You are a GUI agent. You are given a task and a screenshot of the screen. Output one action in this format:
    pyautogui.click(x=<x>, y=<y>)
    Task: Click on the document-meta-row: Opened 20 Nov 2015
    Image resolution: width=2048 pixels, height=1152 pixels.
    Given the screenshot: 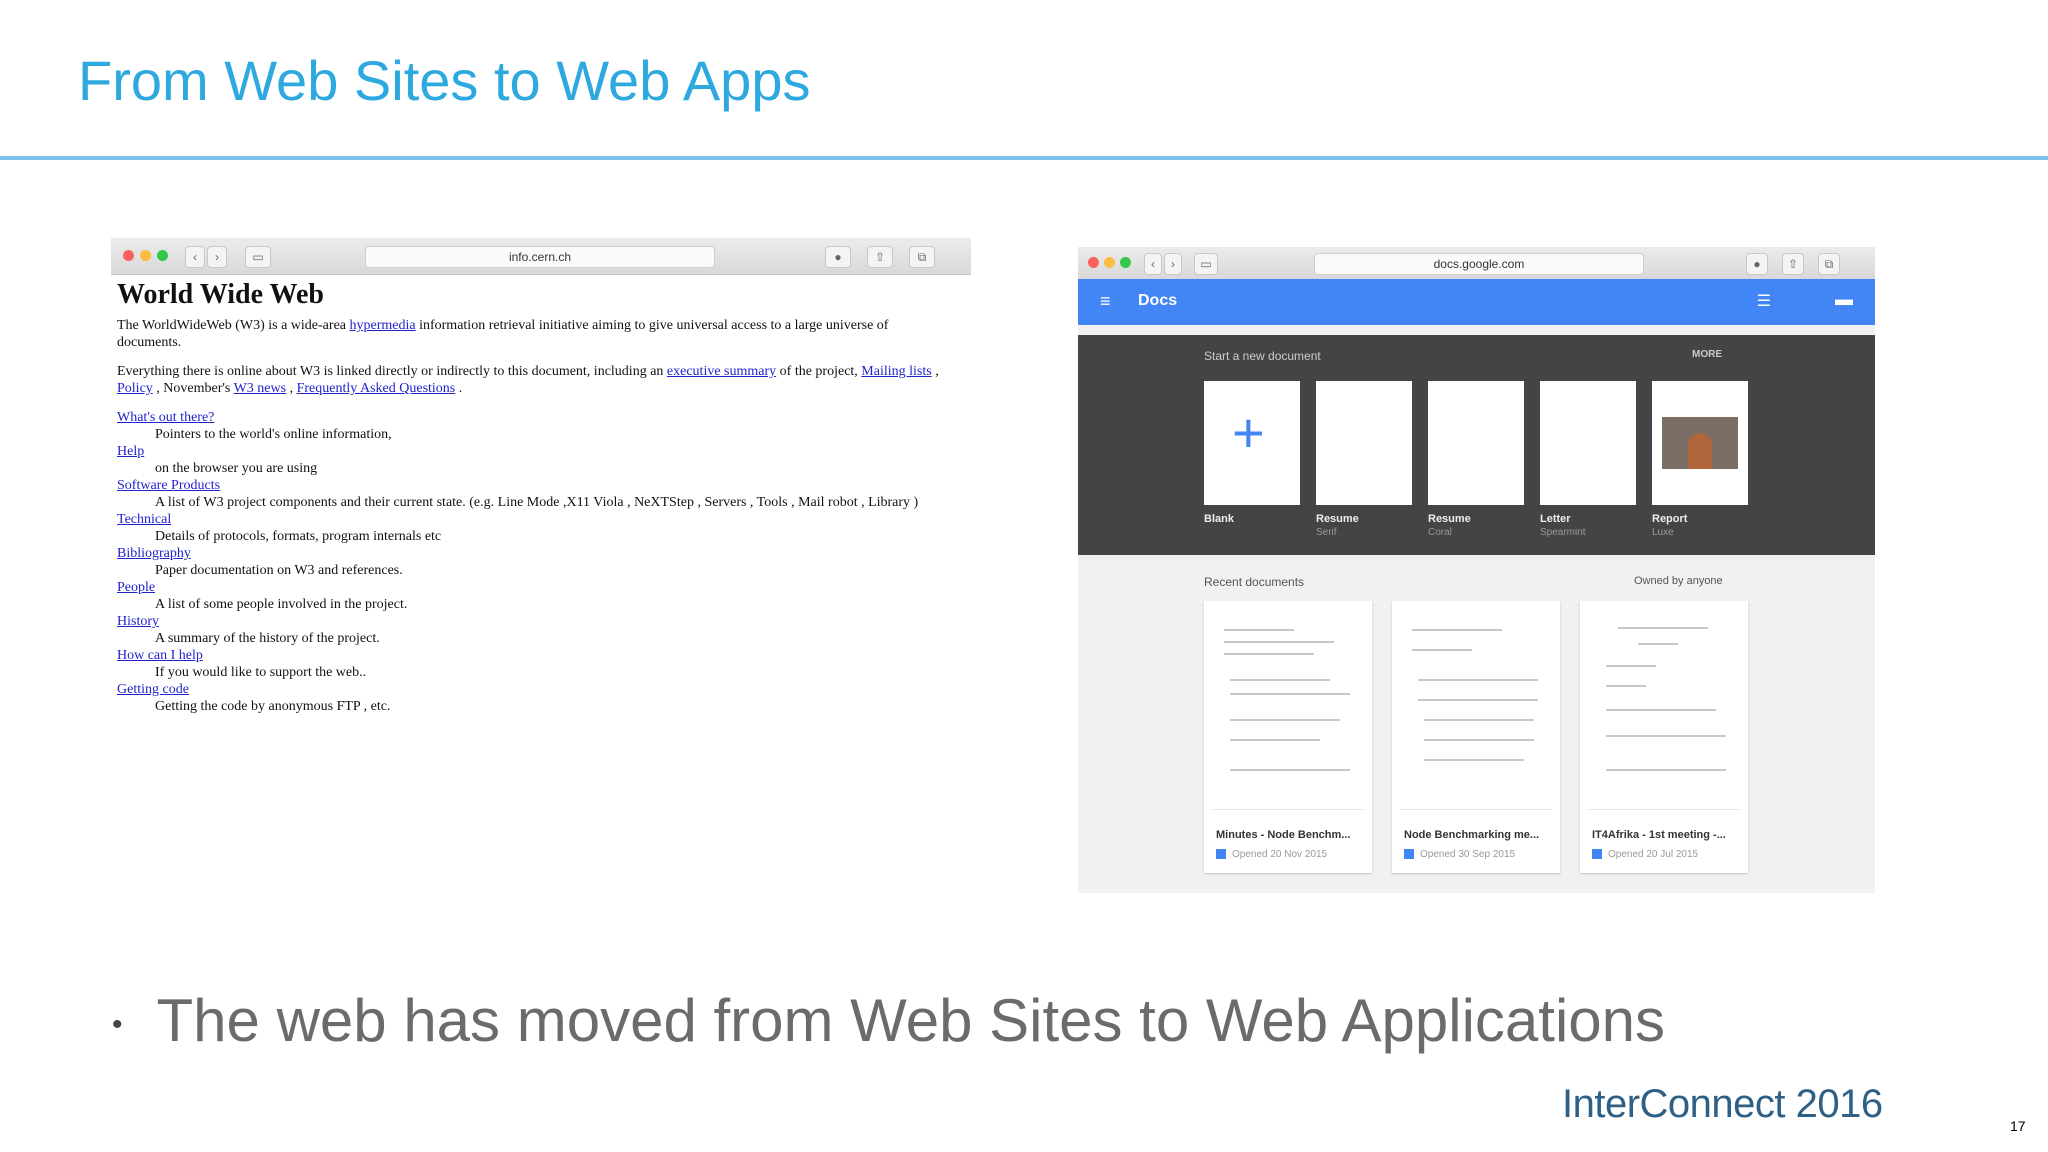 What is the action you would take?
    pyautogui.click(x=1271, y=854)
    